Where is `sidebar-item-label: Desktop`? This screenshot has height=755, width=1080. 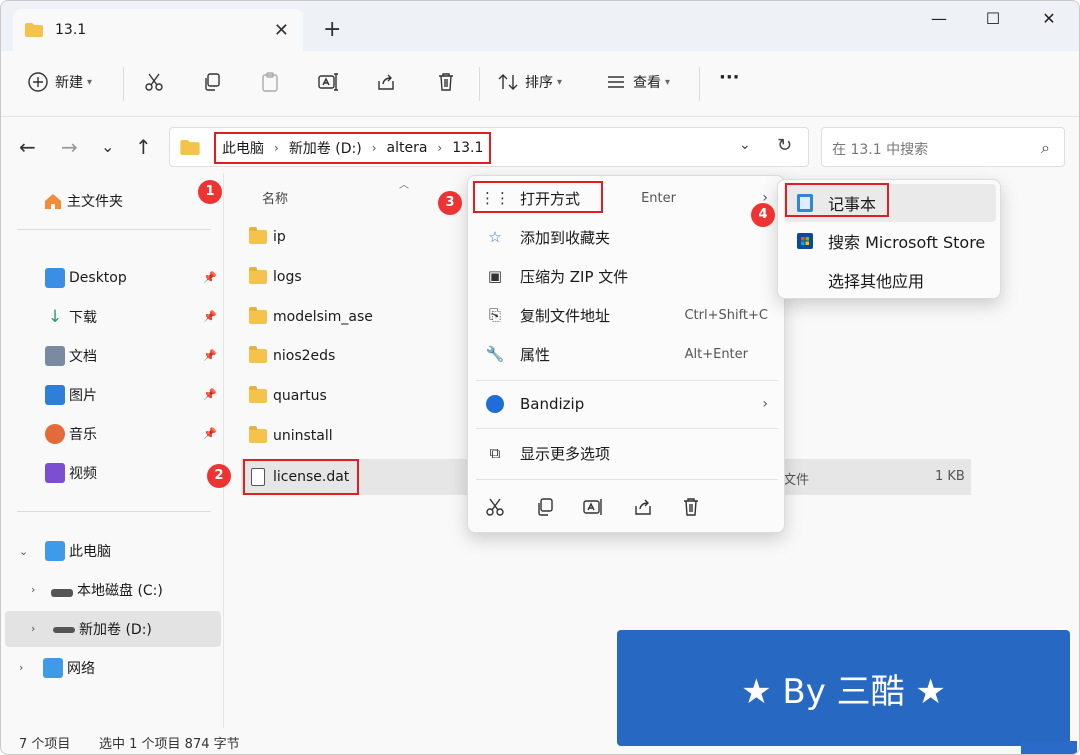 sidebar-item-label: Desktop is located at coordinates (98, 278).